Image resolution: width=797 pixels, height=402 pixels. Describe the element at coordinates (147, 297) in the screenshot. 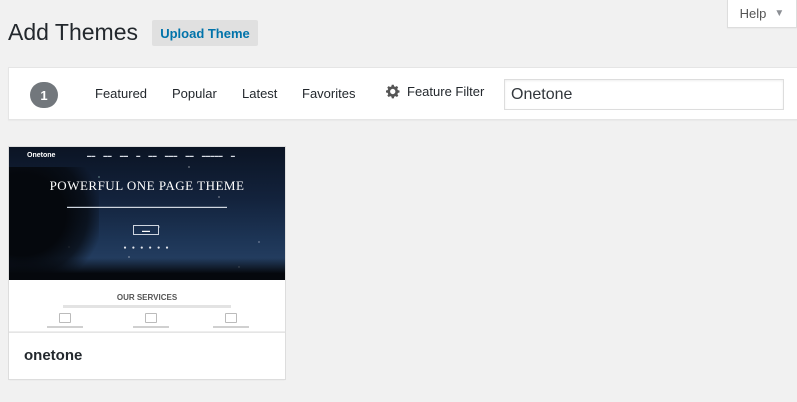

I see `preview-services-title: OUR SERVICES` at that location.